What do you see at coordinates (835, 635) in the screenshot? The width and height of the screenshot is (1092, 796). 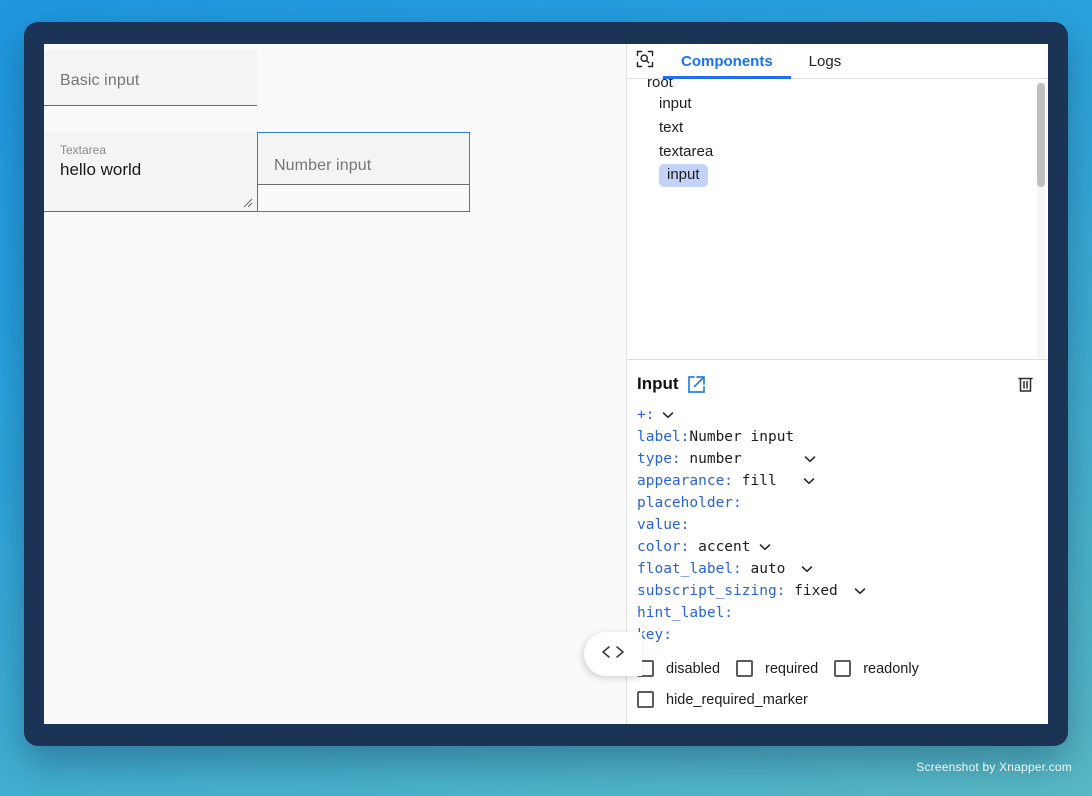 I see `prop-row-key: key:` at bounding box center [835, 635].